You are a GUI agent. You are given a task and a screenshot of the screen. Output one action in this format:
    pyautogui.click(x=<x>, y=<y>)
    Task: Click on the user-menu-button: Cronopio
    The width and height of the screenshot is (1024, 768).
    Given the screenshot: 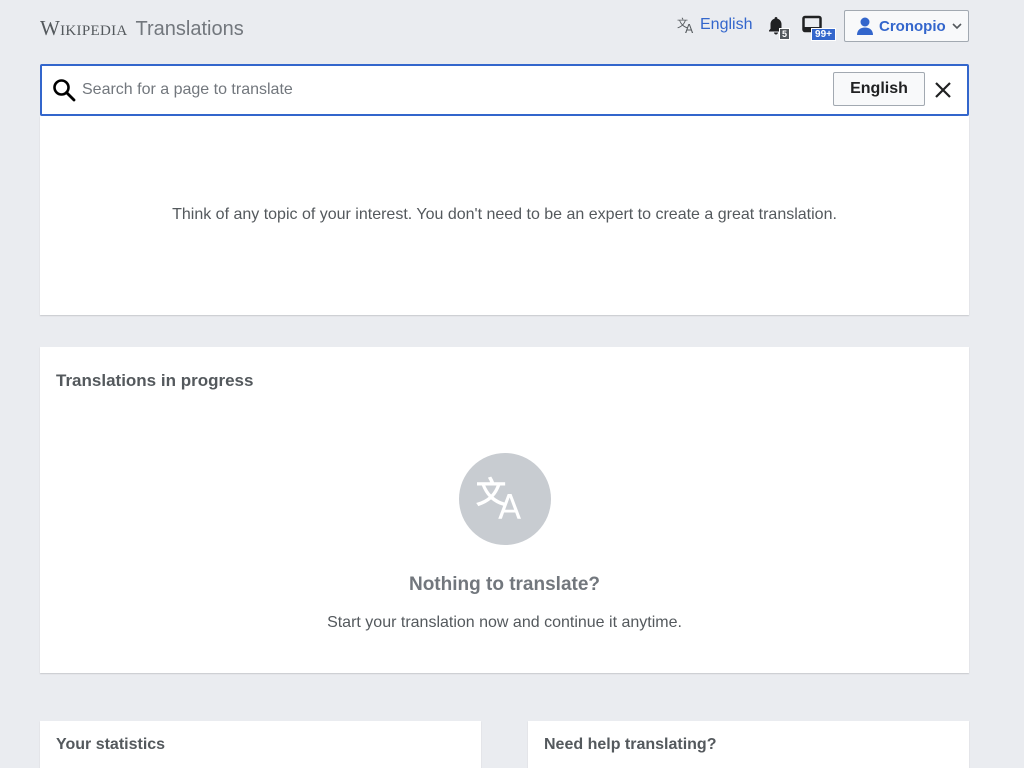 What is the action you would take?
    pyautogui.click(x=906, y=26)
    